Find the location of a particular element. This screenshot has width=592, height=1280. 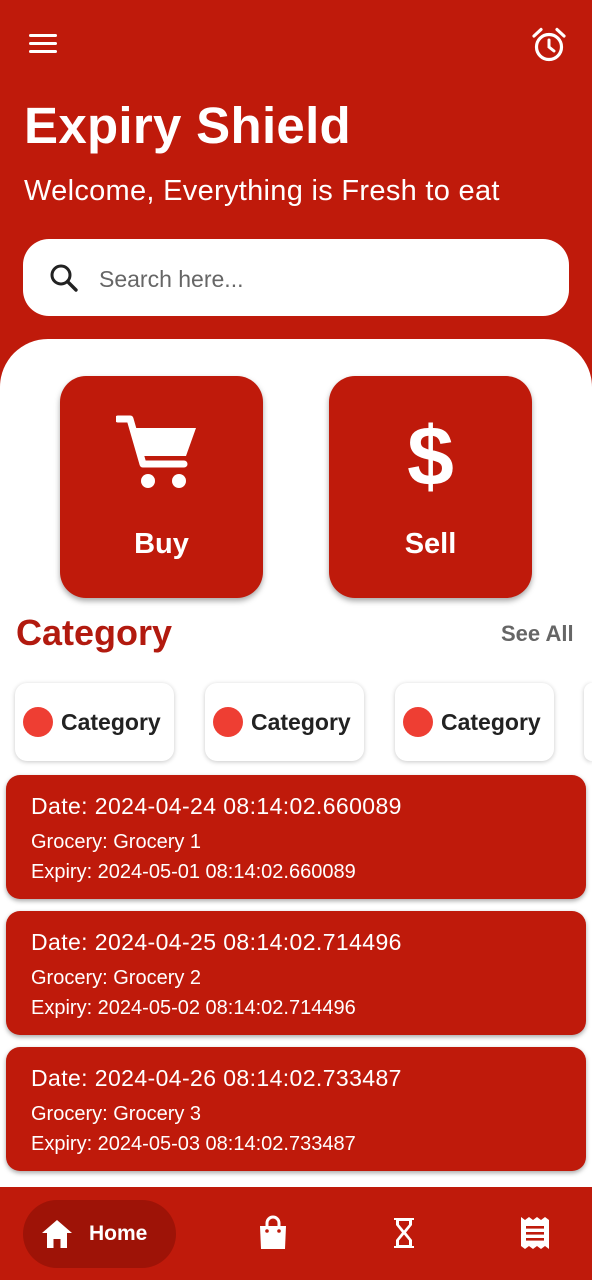

category-chip-partial is located at coordinates (588, 722).